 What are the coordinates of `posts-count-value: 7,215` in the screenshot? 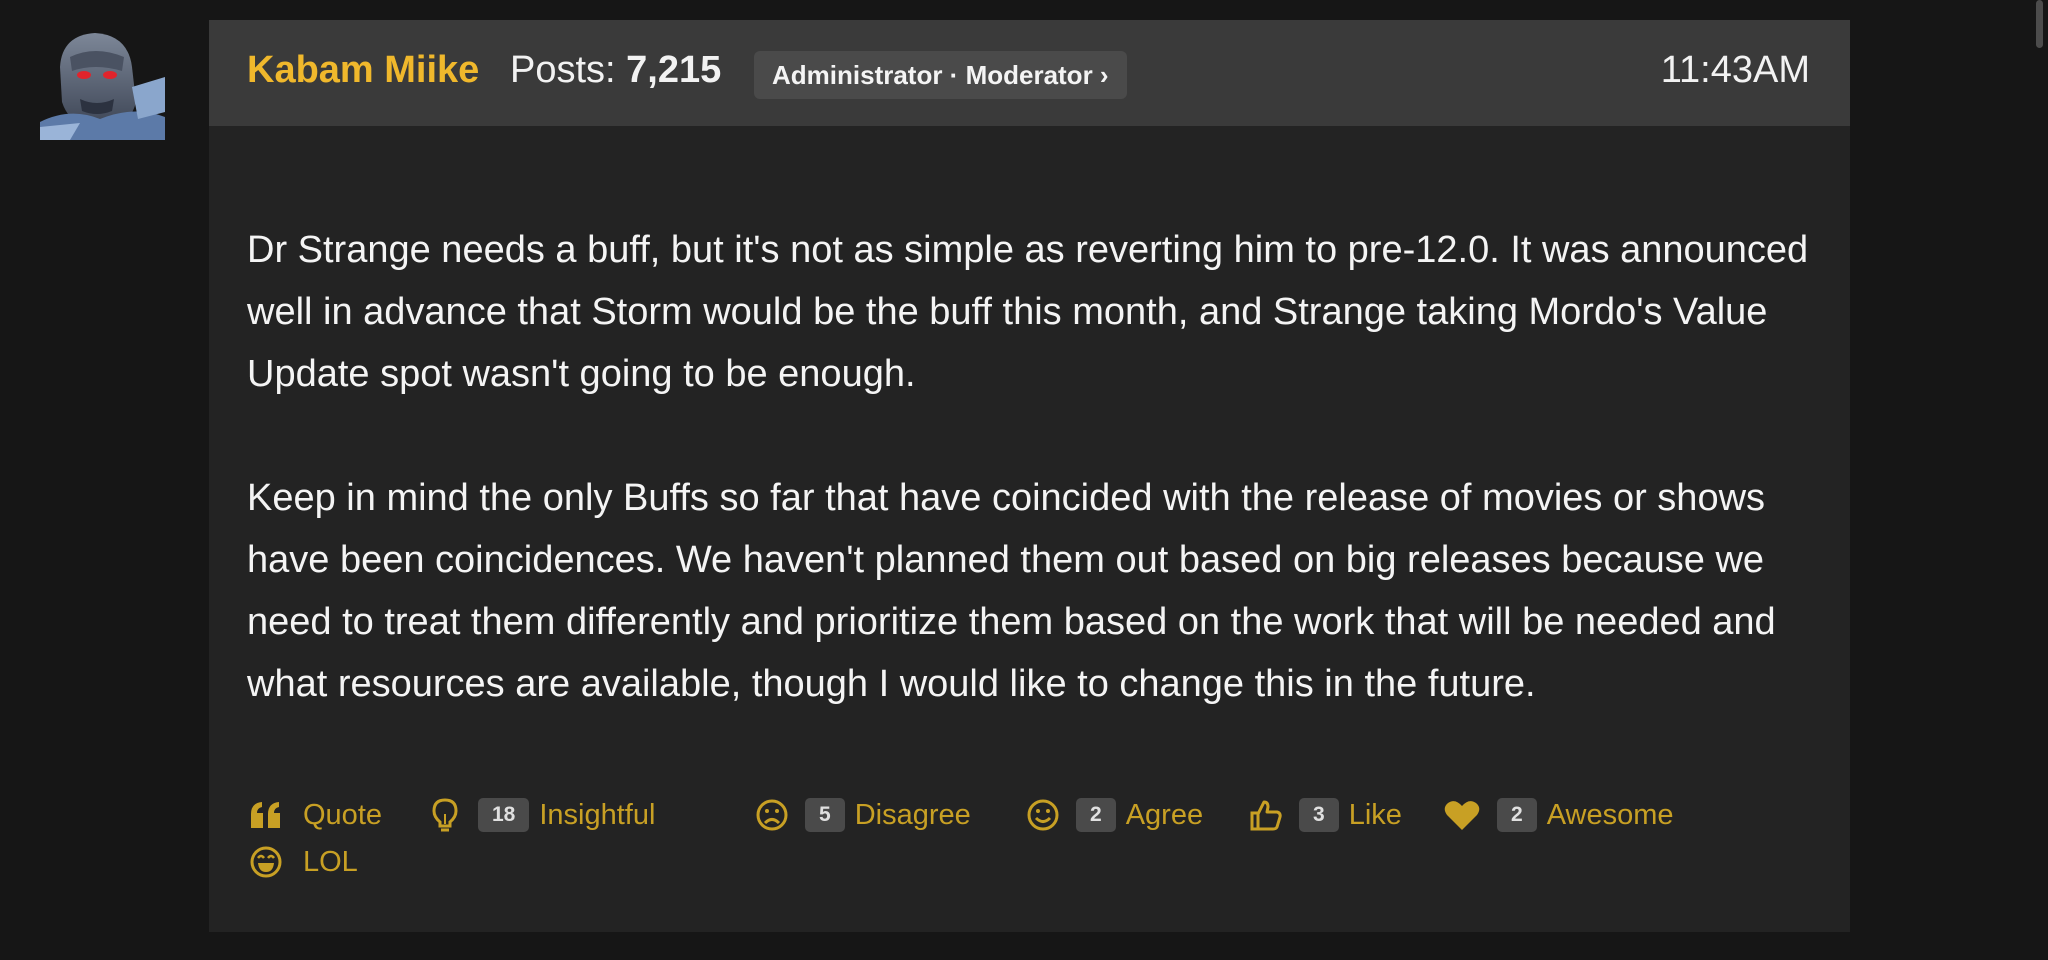 It's located at (674, 70).